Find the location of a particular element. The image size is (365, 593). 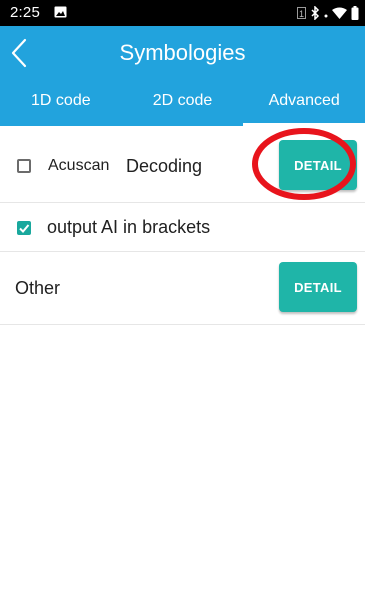

setting-row-output-ai: output AI in brackets is located at coordinates (182, 227).